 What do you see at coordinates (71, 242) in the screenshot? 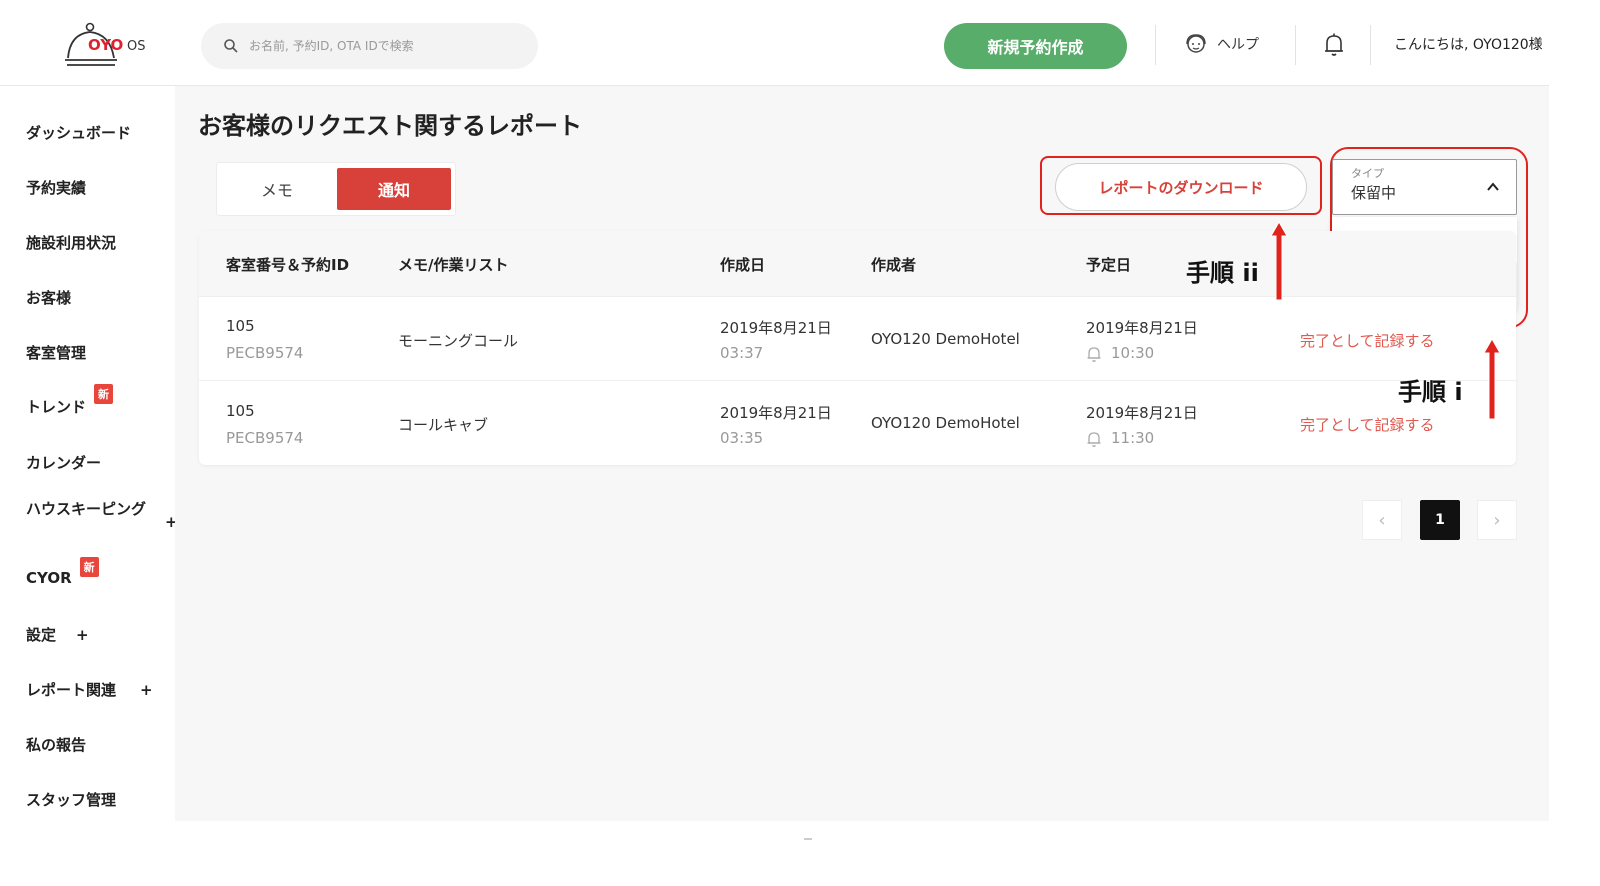
I see `sidebar-item-occupancy: 施設利用状況` at bounding box center [71, 242].